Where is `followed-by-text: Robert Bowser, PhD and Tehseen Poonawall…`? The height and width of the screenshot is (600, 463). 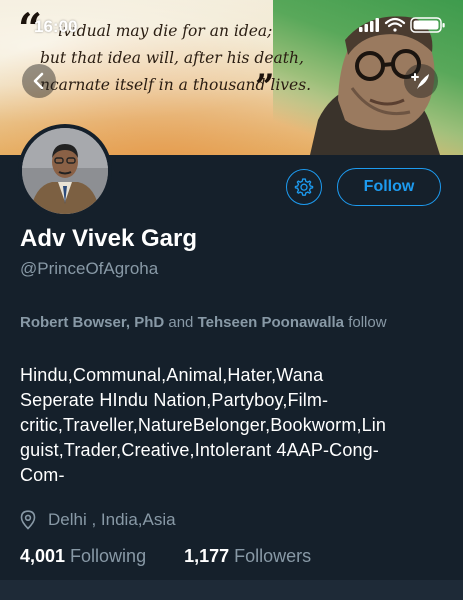 followed-by-text: Robert Bowser, PhD and Tehseen Poonawall… is located at coordinates (220, 322).